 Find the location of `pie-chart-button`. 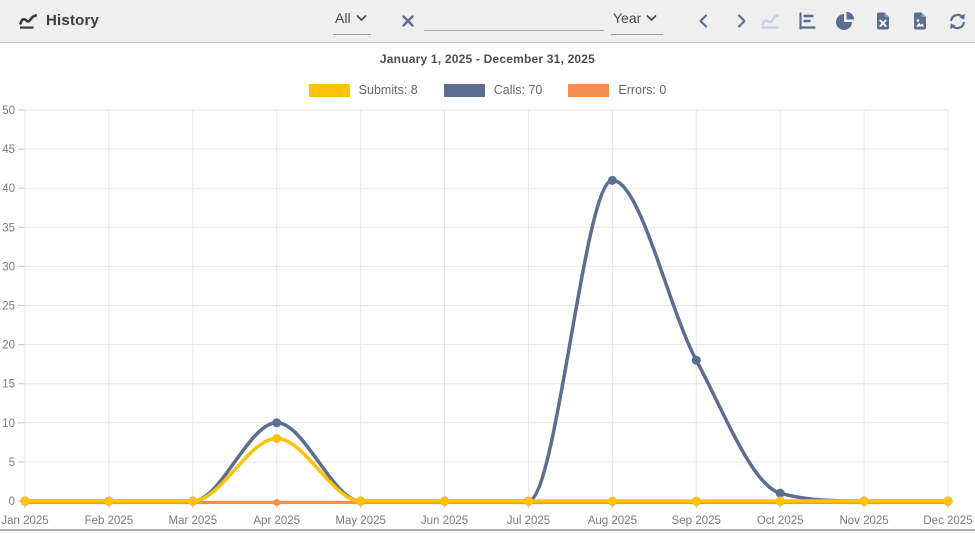

pie-chart-button is located at coordinates (845, 21).